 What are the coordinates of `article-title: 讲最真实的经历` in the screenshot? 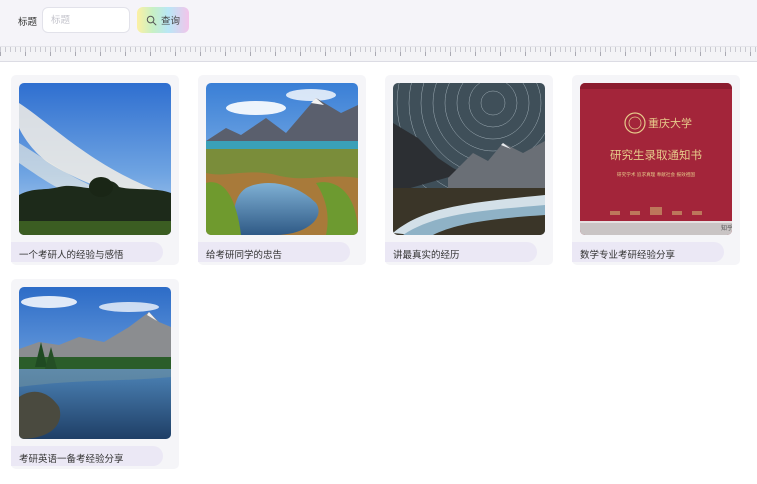 It's located at (426, 255).